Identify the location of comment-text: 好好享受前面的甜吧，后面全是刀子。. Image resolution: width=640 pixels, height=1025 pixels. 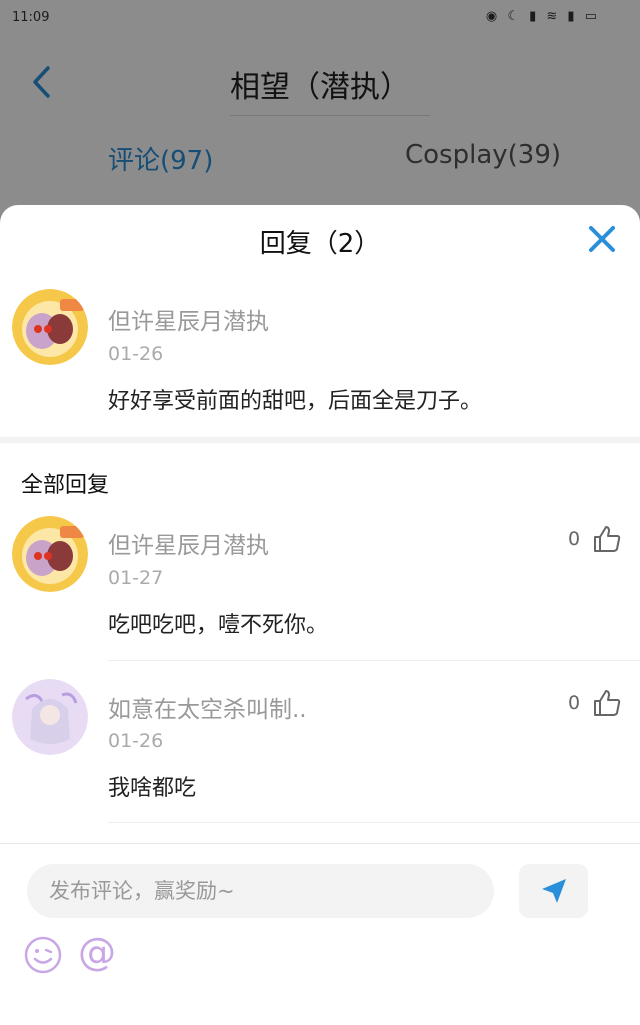
(295, 401).